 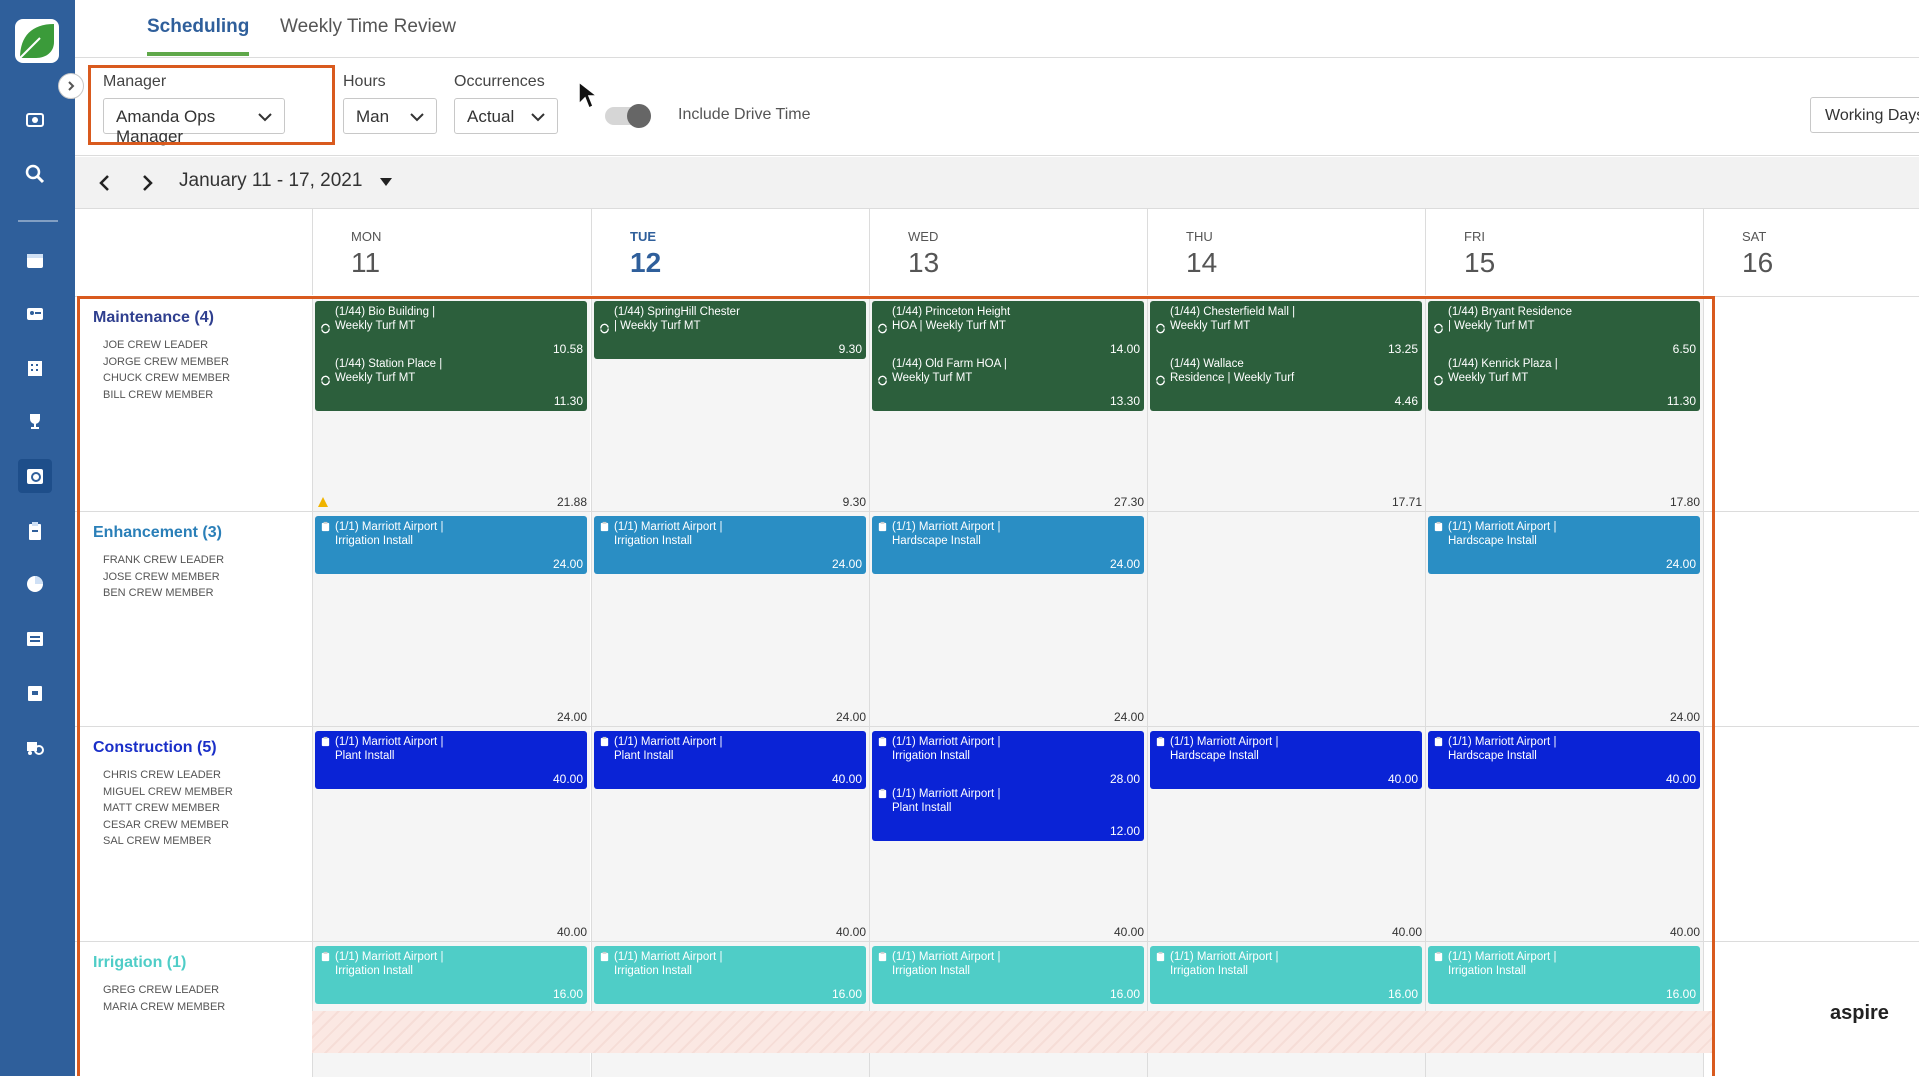 I want to click on manager-highlight-box, so click(x=211, y=105).